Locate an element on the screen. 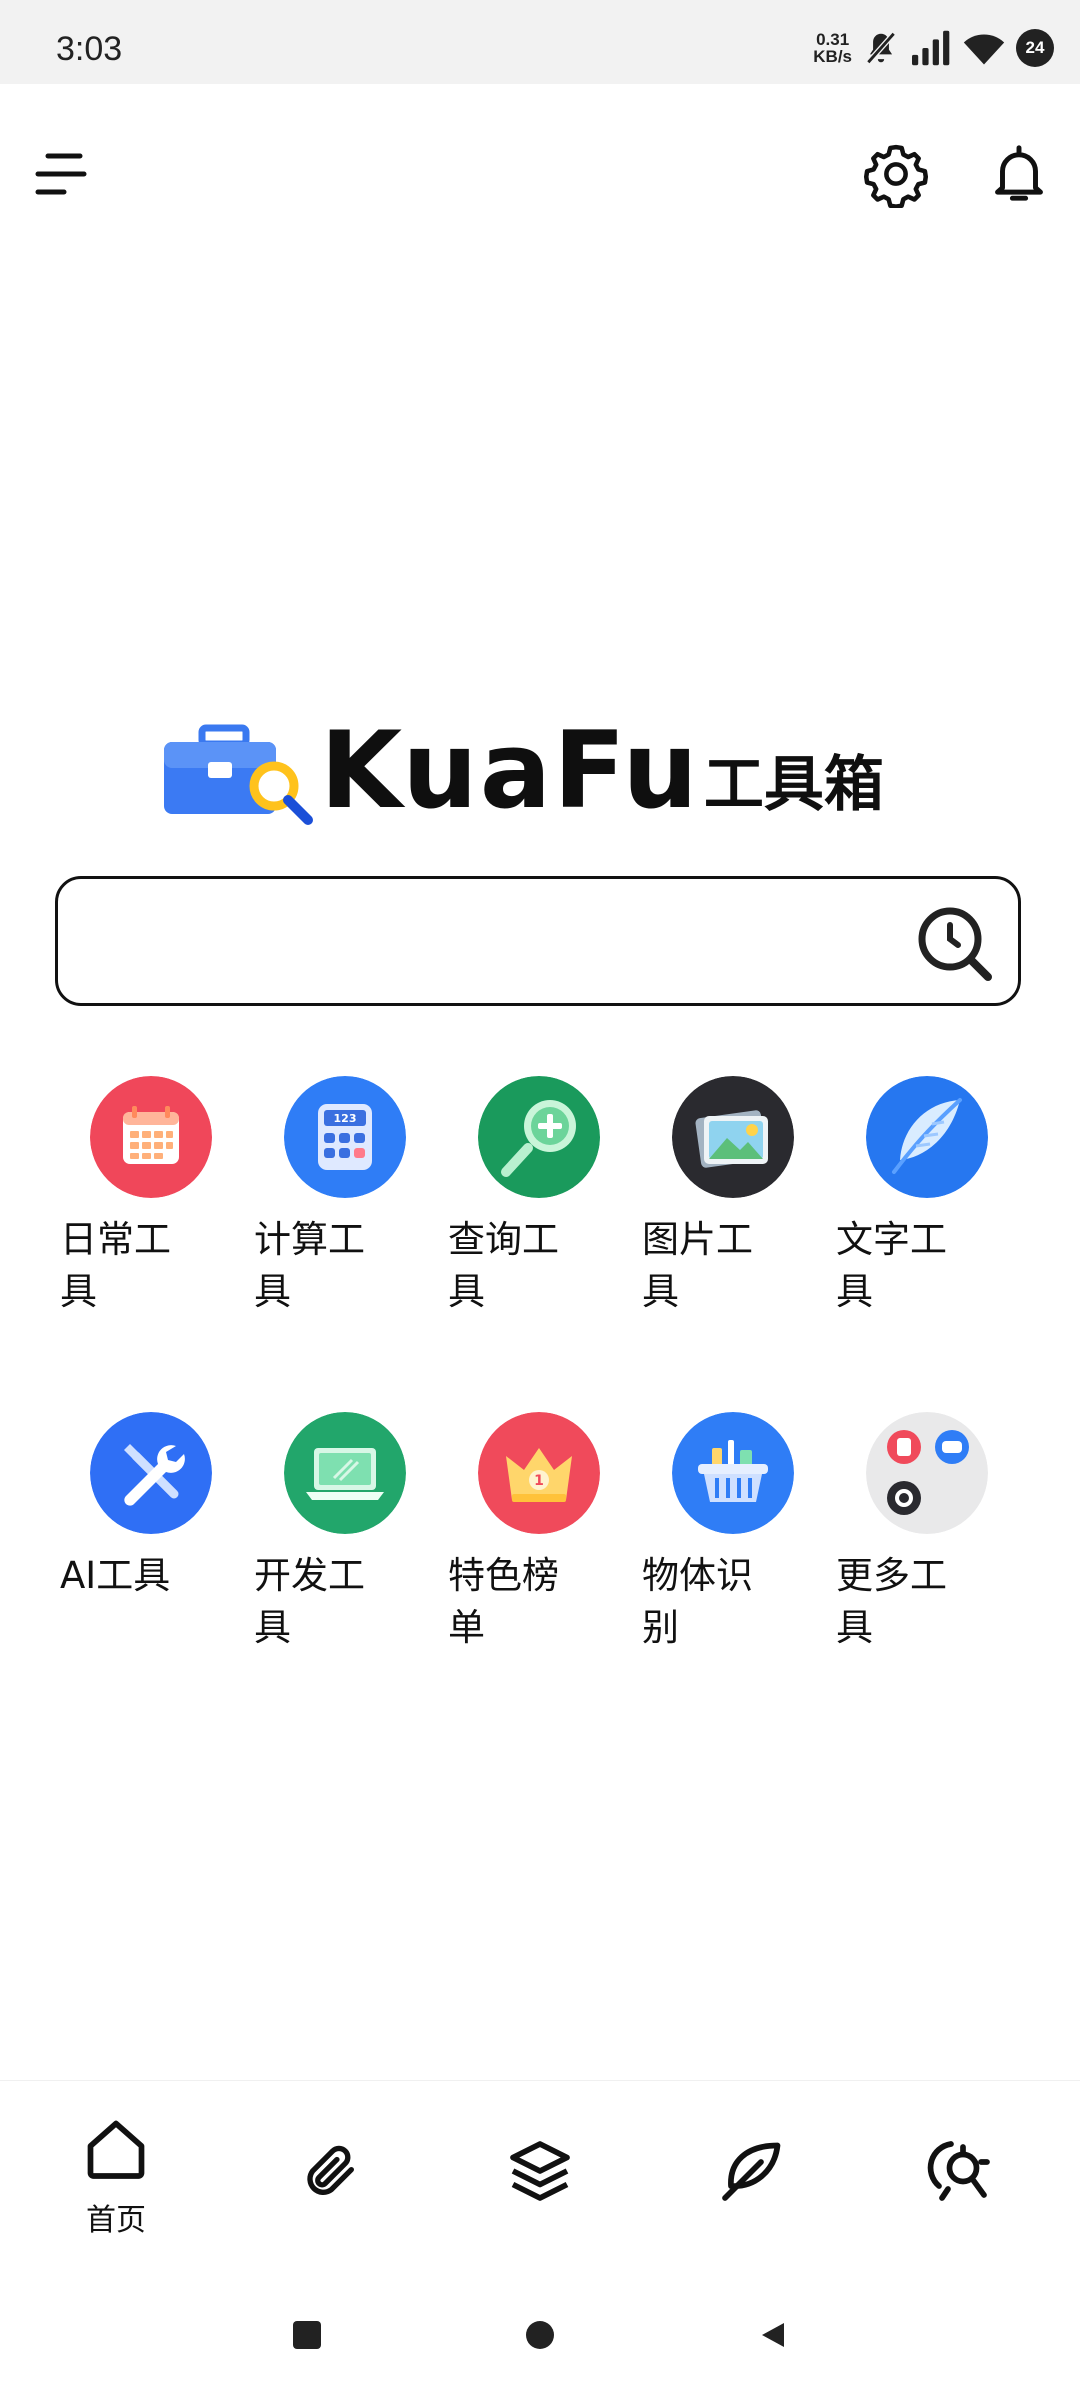  tool-object: 物体识别 is located at coordinates (718, 1533).